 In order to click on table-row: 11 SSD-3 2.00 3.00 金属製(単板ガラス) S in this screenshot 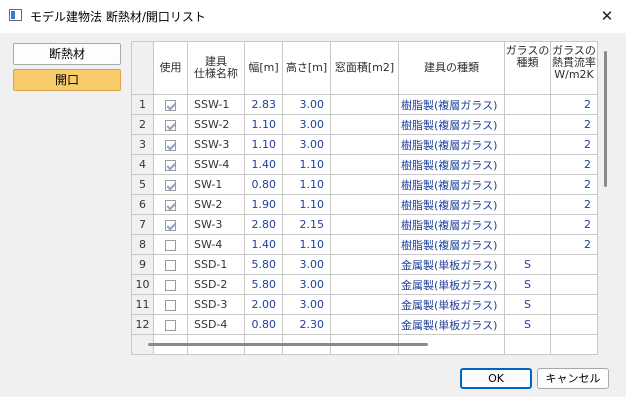, I will do `click(364, 304)`.